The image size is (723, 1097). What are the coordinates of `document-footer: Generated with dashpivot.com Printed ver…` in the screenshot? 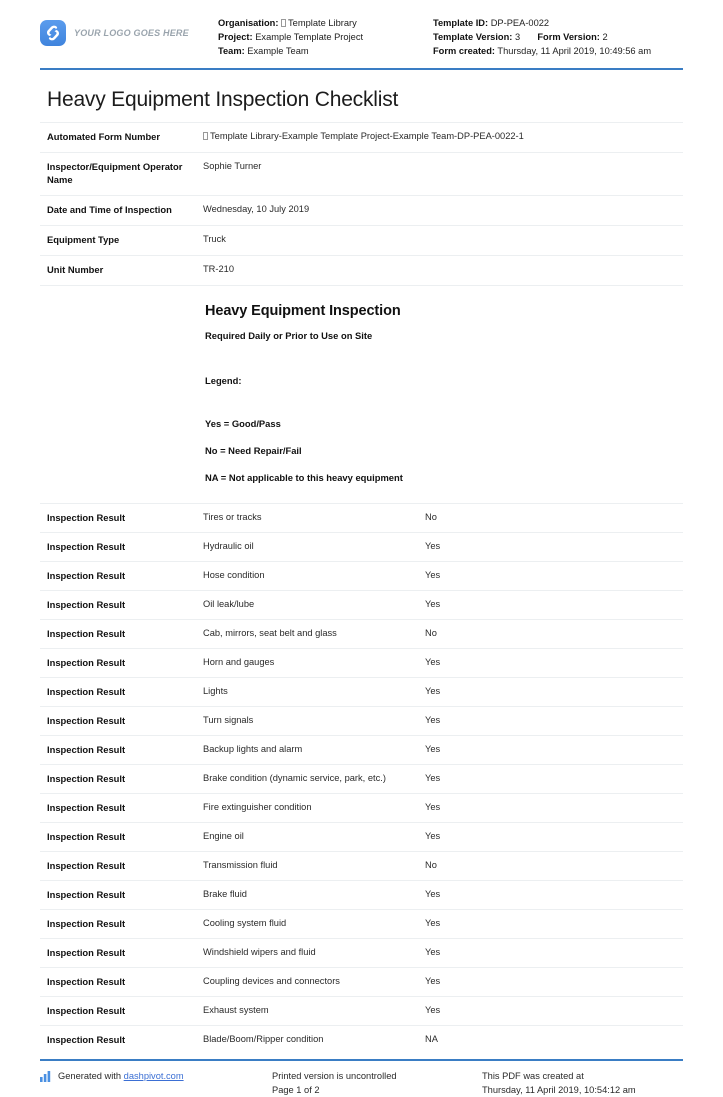 It's located at (361, 1079).